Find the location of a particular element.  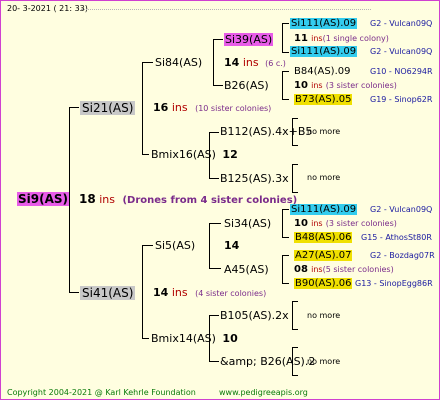

node-b26-name: B26(AS) is located at coordinates (246, 85).